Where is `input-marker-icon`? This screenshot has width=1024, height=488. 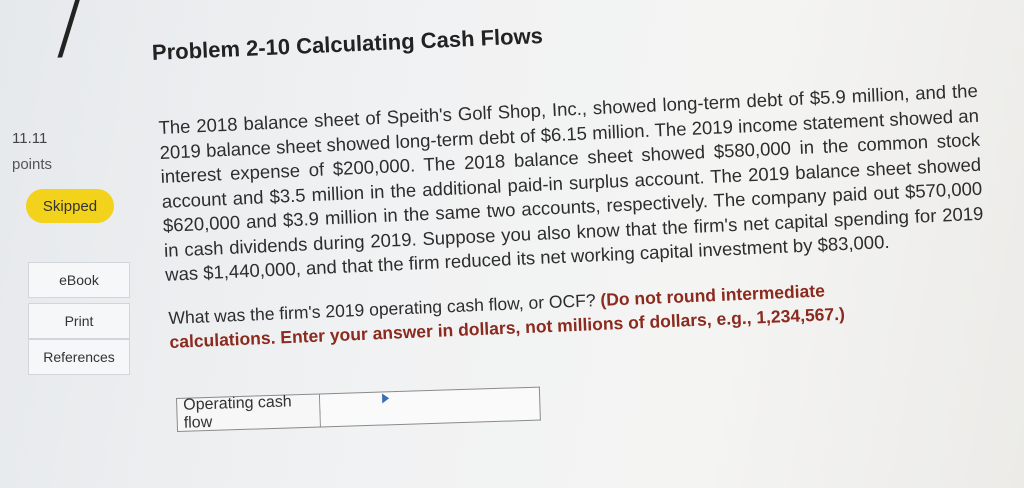
input-marker-icon is located at coordinates (385, 398).